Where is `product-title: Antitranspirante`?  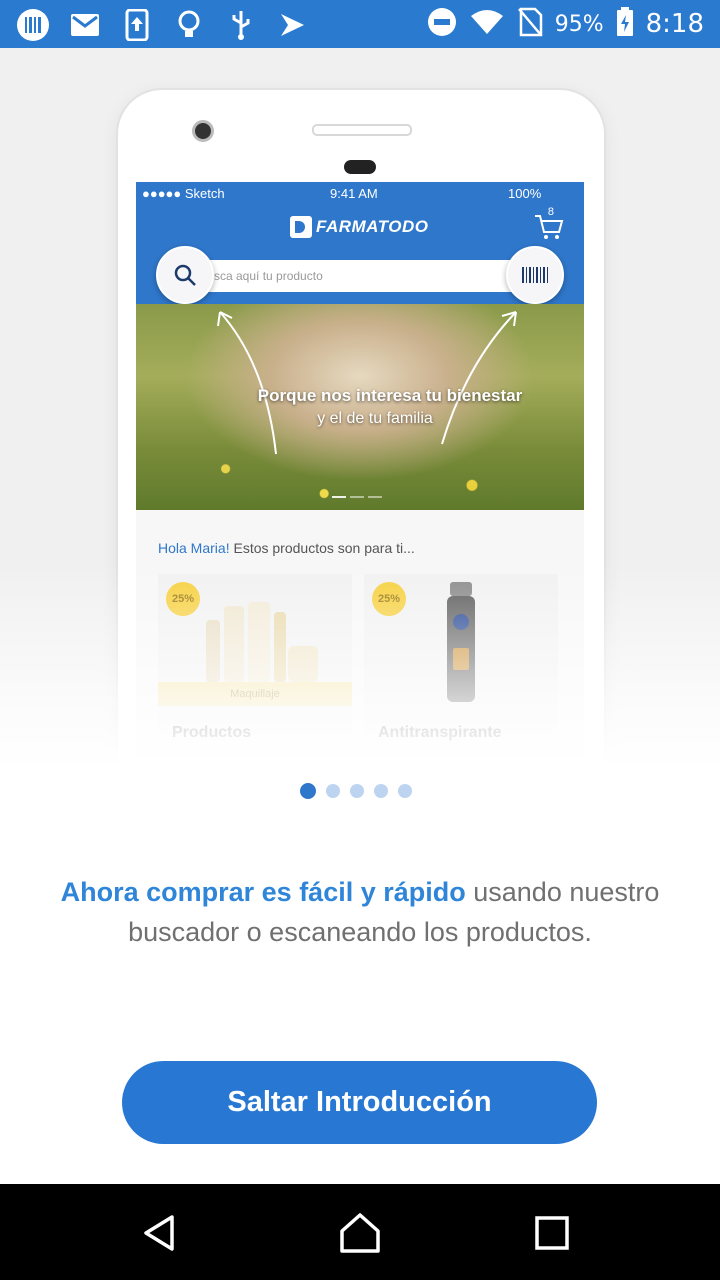 product-title: Antitranspirante is located at coordinates (440, 732).